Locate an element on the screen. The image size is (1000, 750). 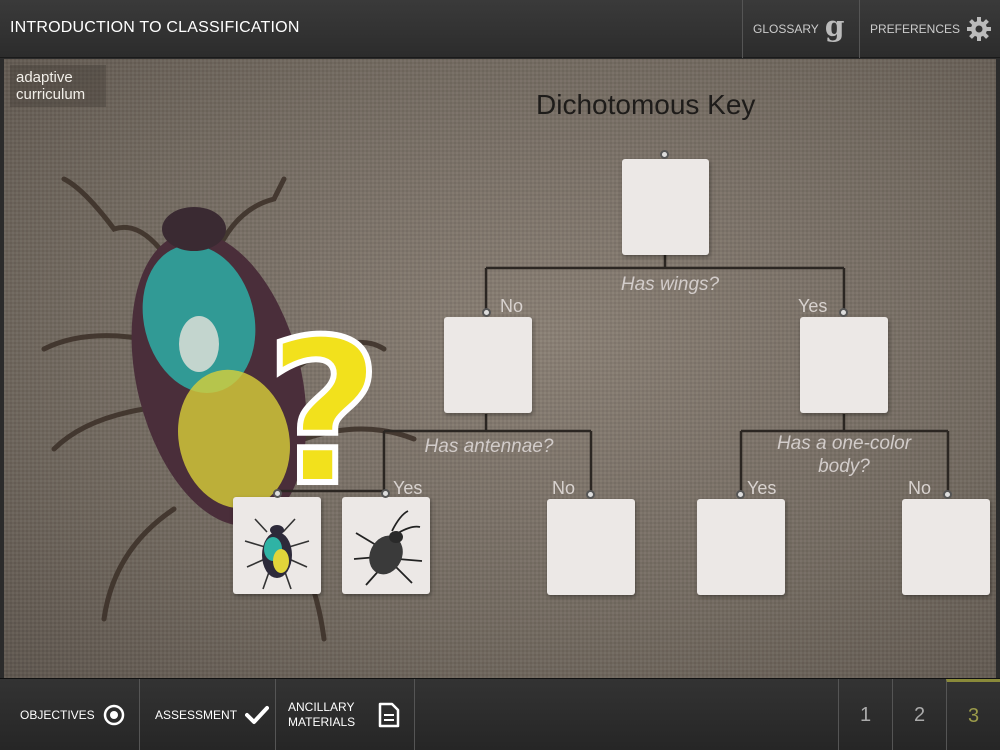
beetle-card-dark is located at coordinates (386, 545).